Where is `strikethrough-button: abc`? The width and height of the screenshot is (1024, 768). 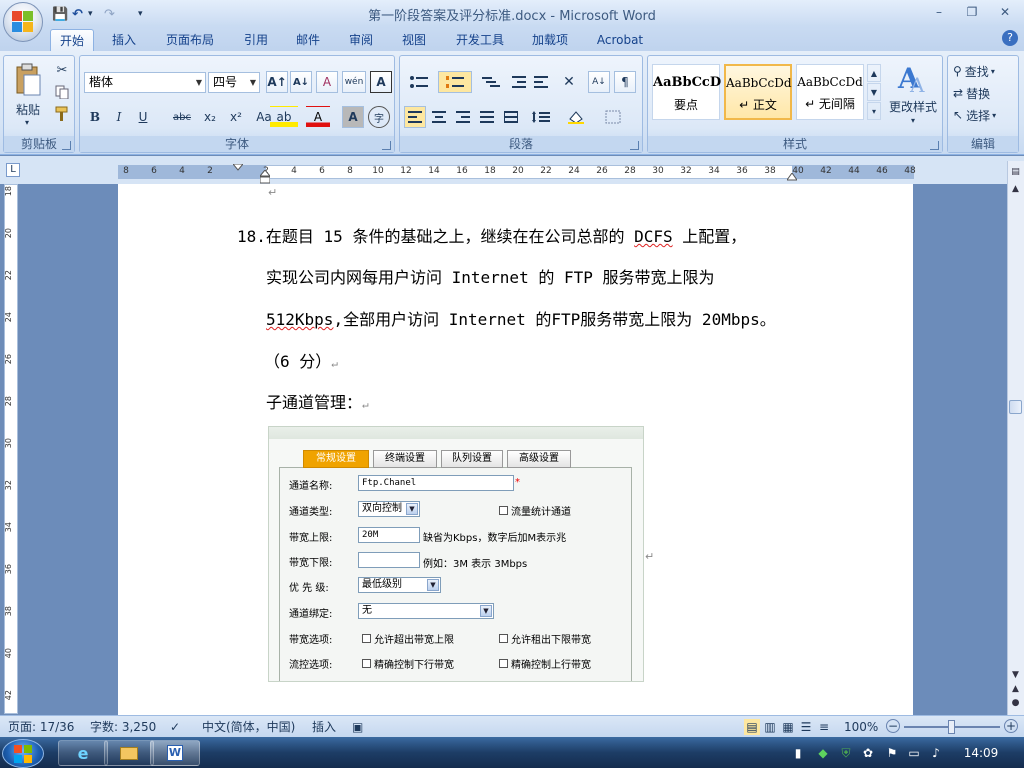 strikethrough-button: abc is located at coordinates (182, 117).